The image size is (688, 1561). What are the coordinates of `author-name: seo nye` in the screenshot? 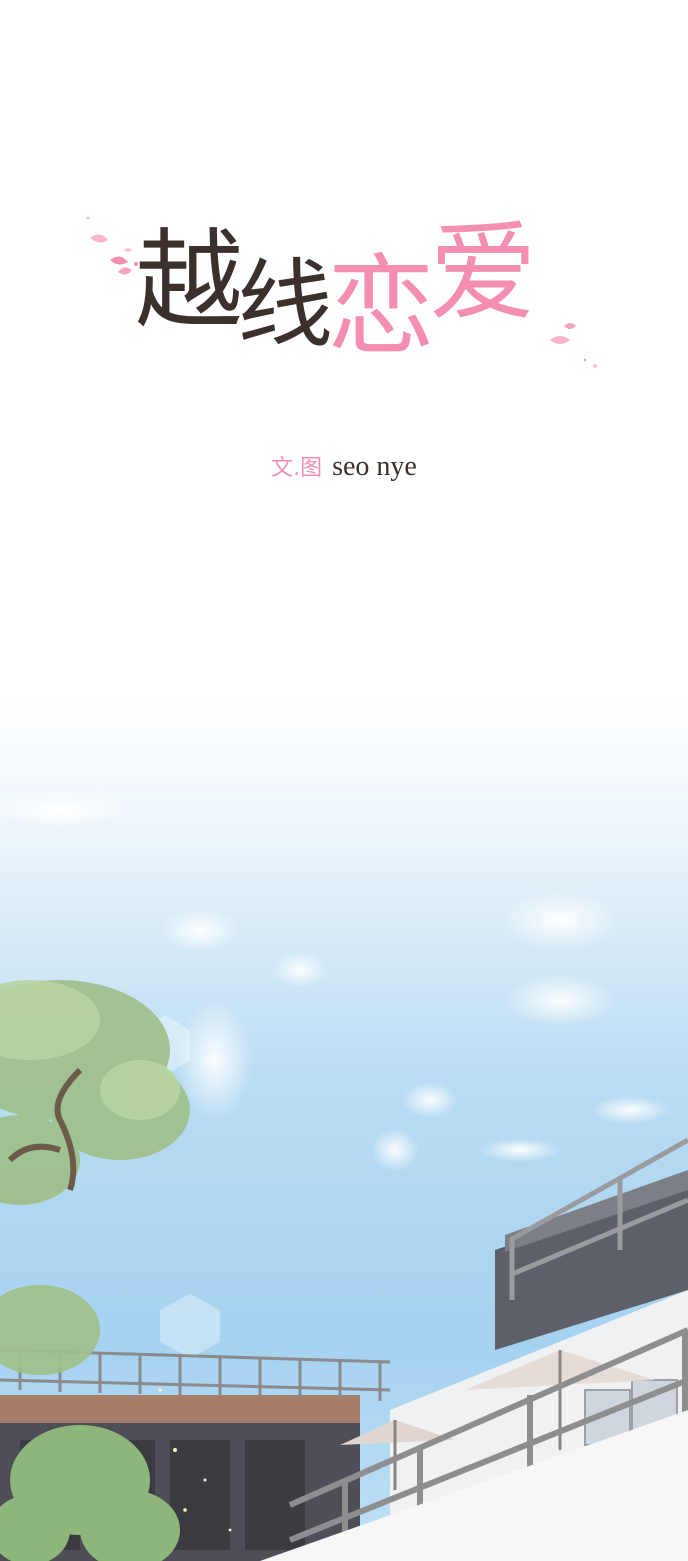 It's located at (374, 466).